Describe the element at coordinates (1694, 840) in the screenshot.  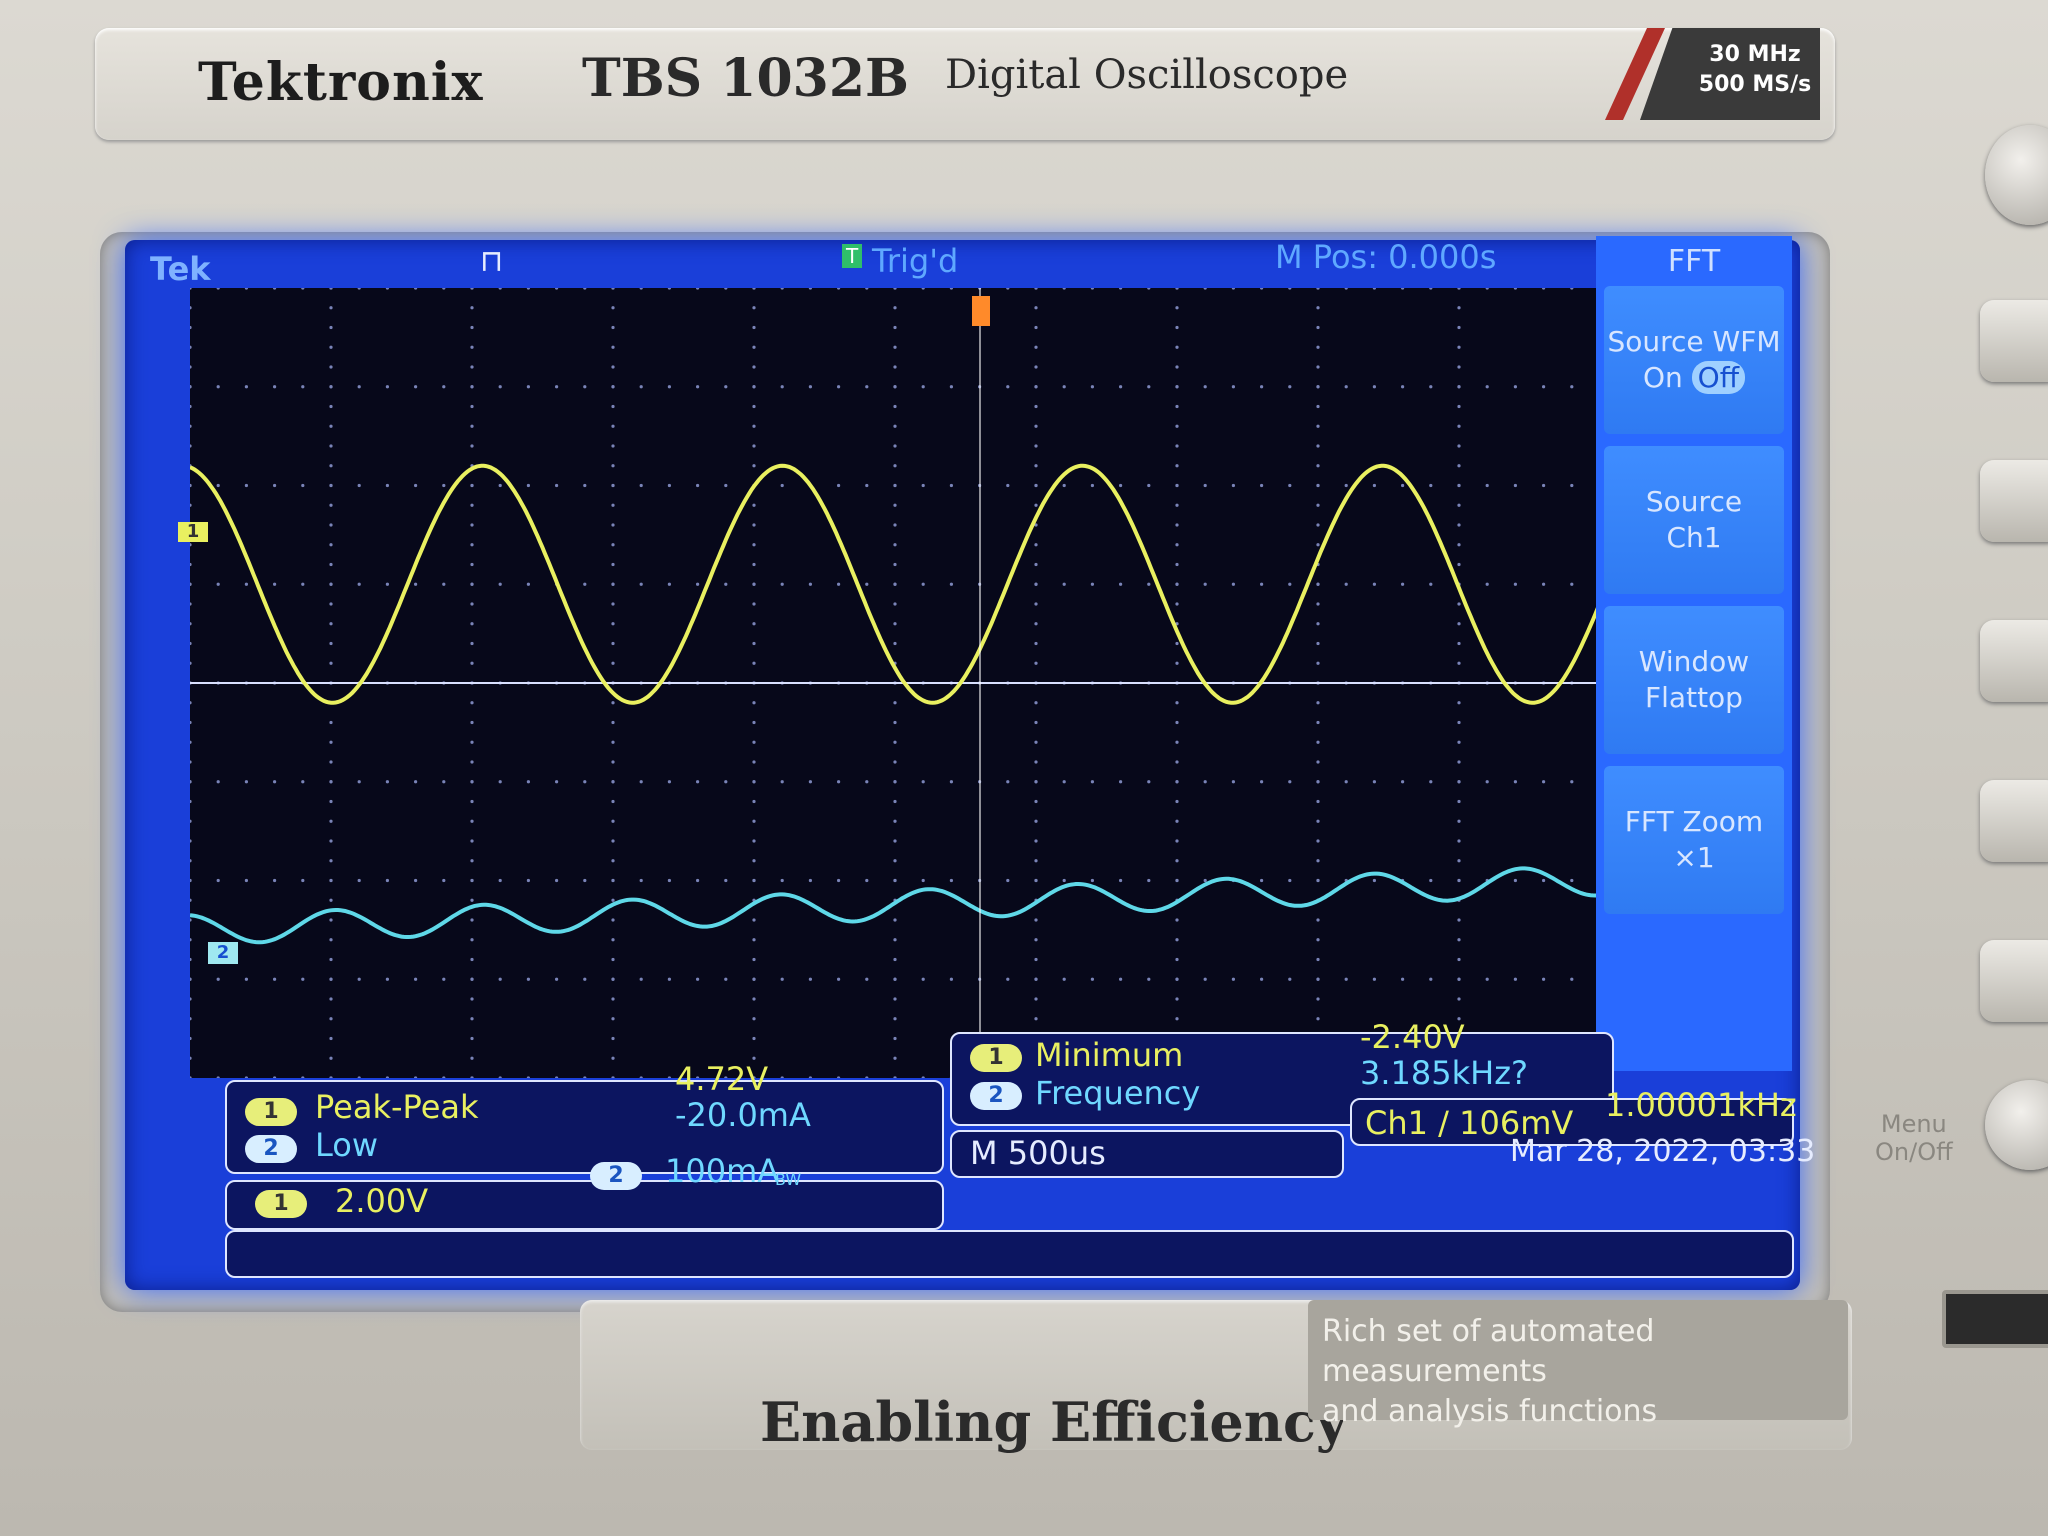
I see `menu-item-fft-zoom: FFT Zoom ×1` at that location.